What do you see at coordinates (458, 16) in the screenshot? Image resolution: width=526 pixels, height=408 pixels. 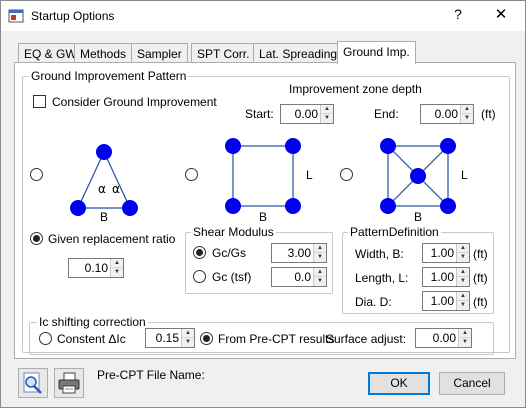 I see `help-button: ?` at bounding box center [458, 16].